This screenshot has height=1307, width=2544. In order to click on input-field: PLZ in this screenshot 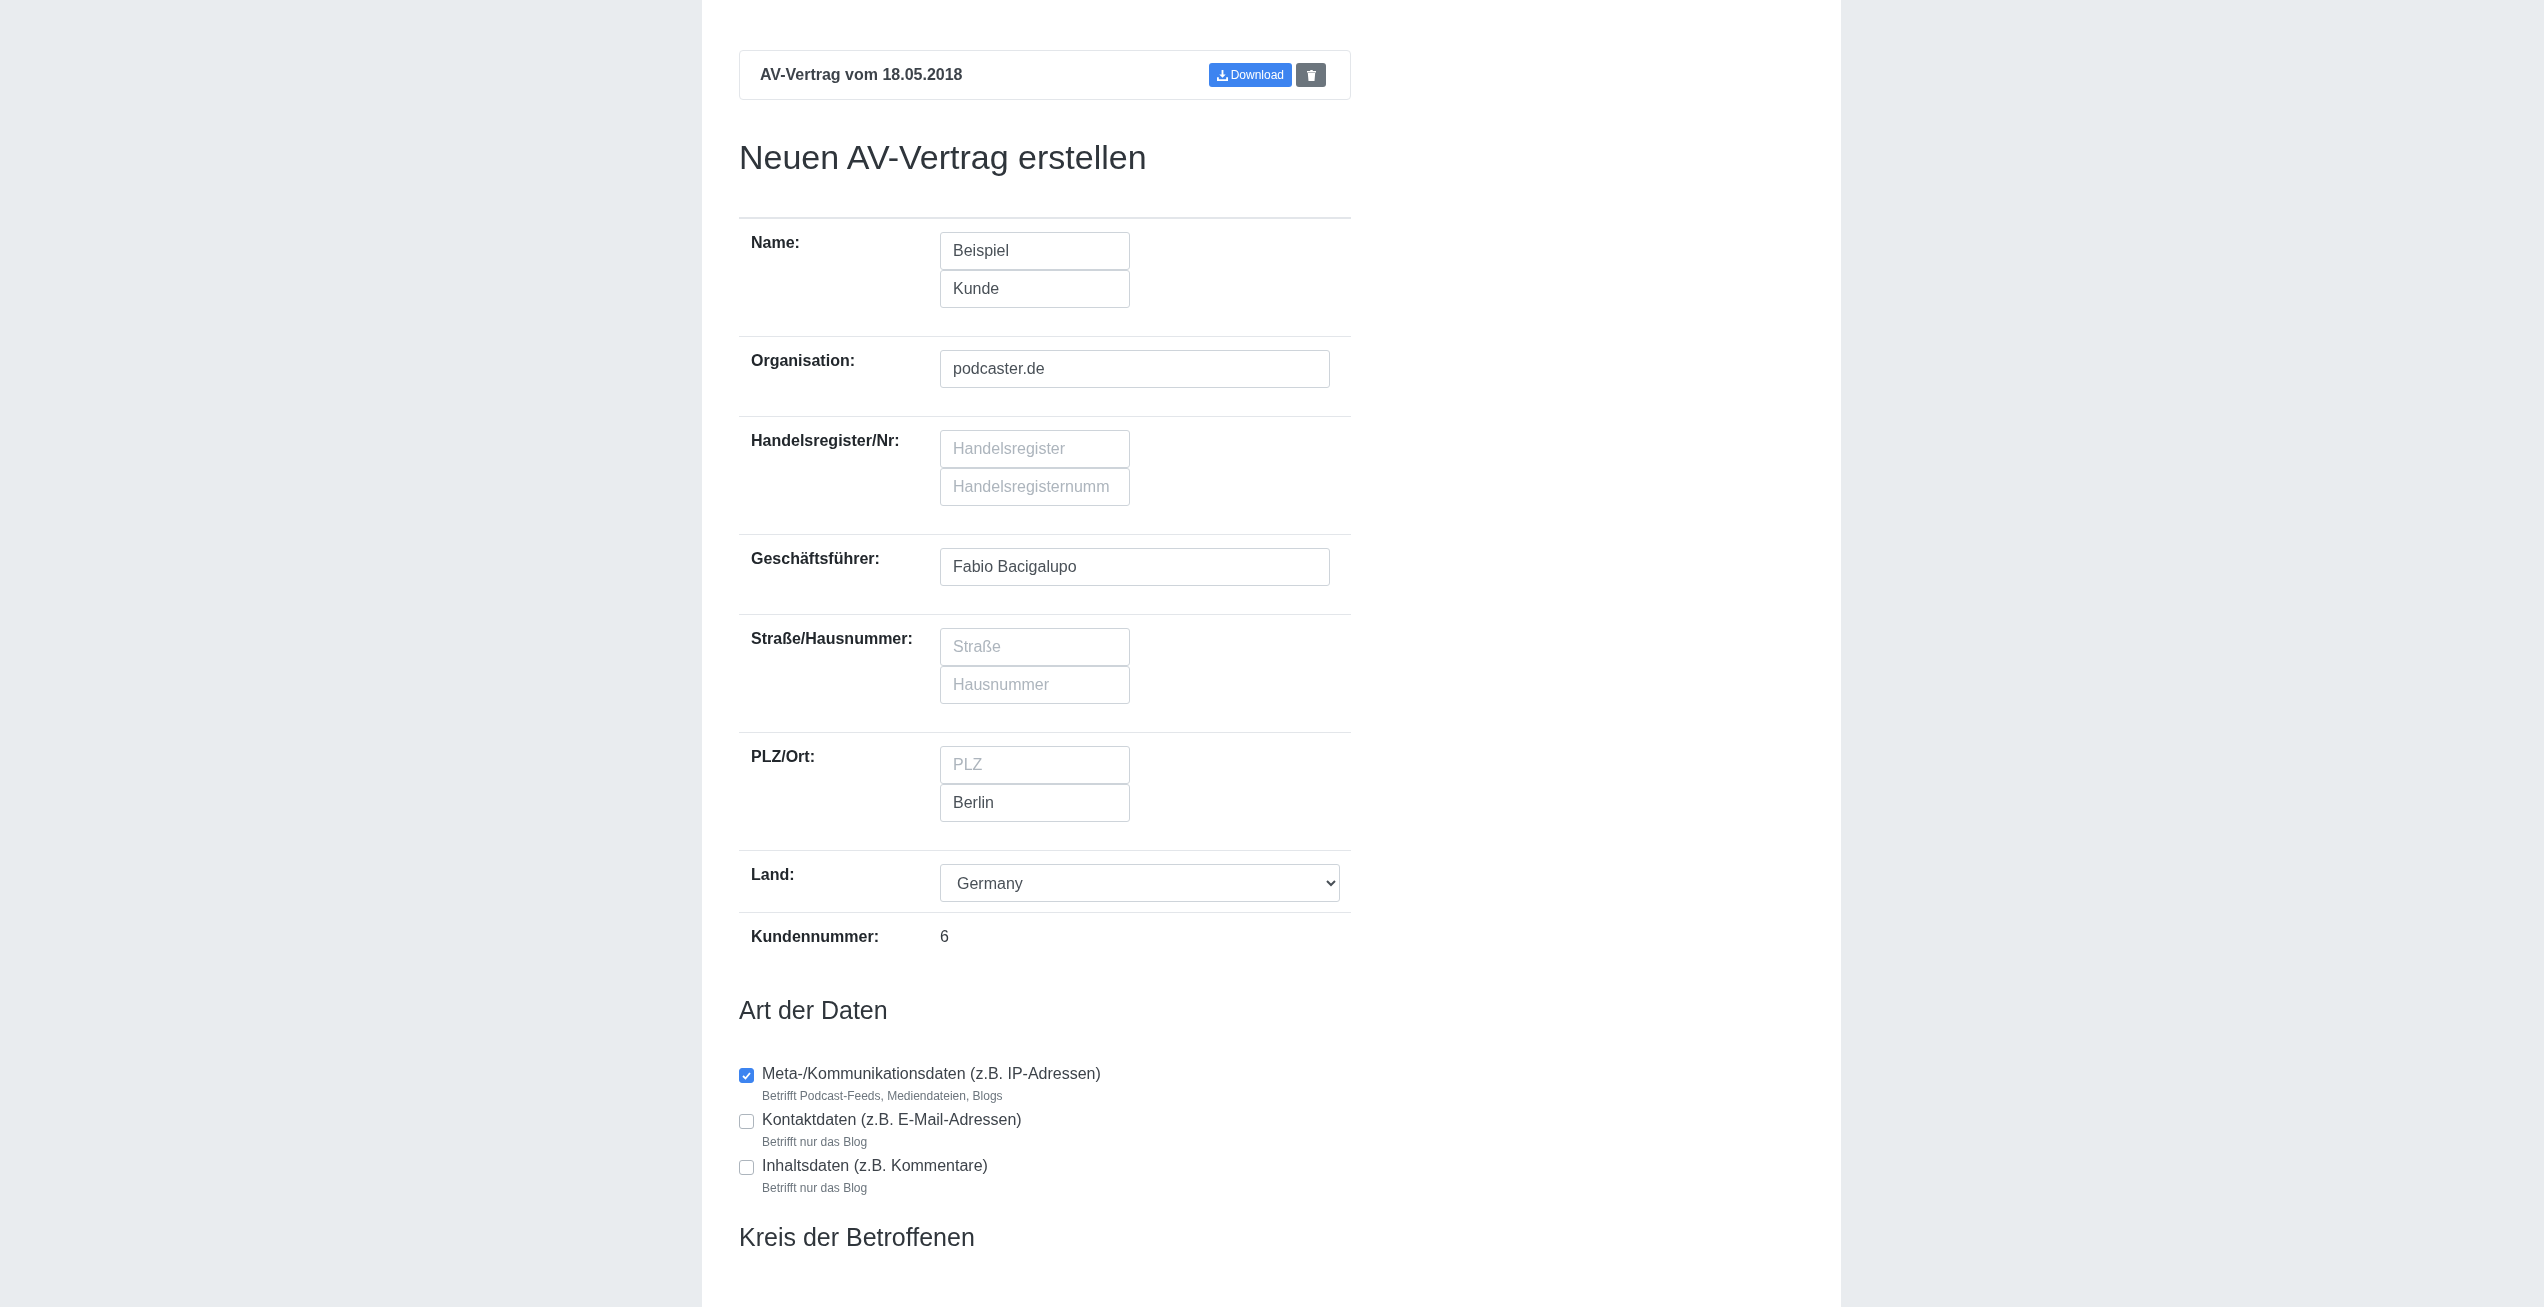, I will do `click(1035, 765)`.